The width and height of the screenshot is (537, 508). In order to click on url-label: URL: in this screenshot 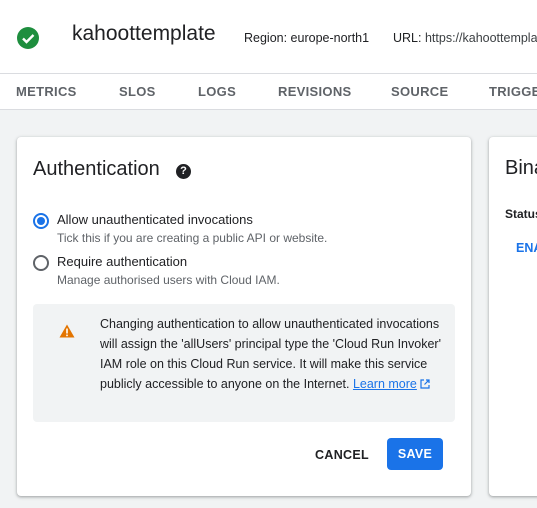, I will do `click(407, 38)`.